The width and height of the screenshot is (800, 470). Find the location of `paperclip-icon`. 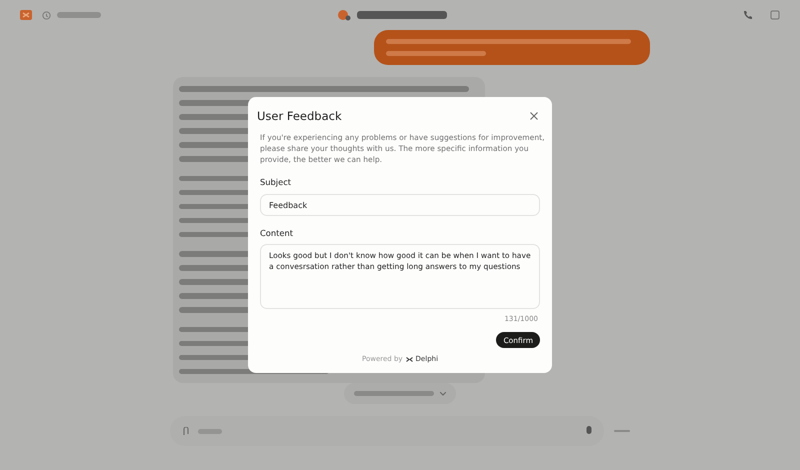

paperclip-icon is located at coordinates (186, 431).